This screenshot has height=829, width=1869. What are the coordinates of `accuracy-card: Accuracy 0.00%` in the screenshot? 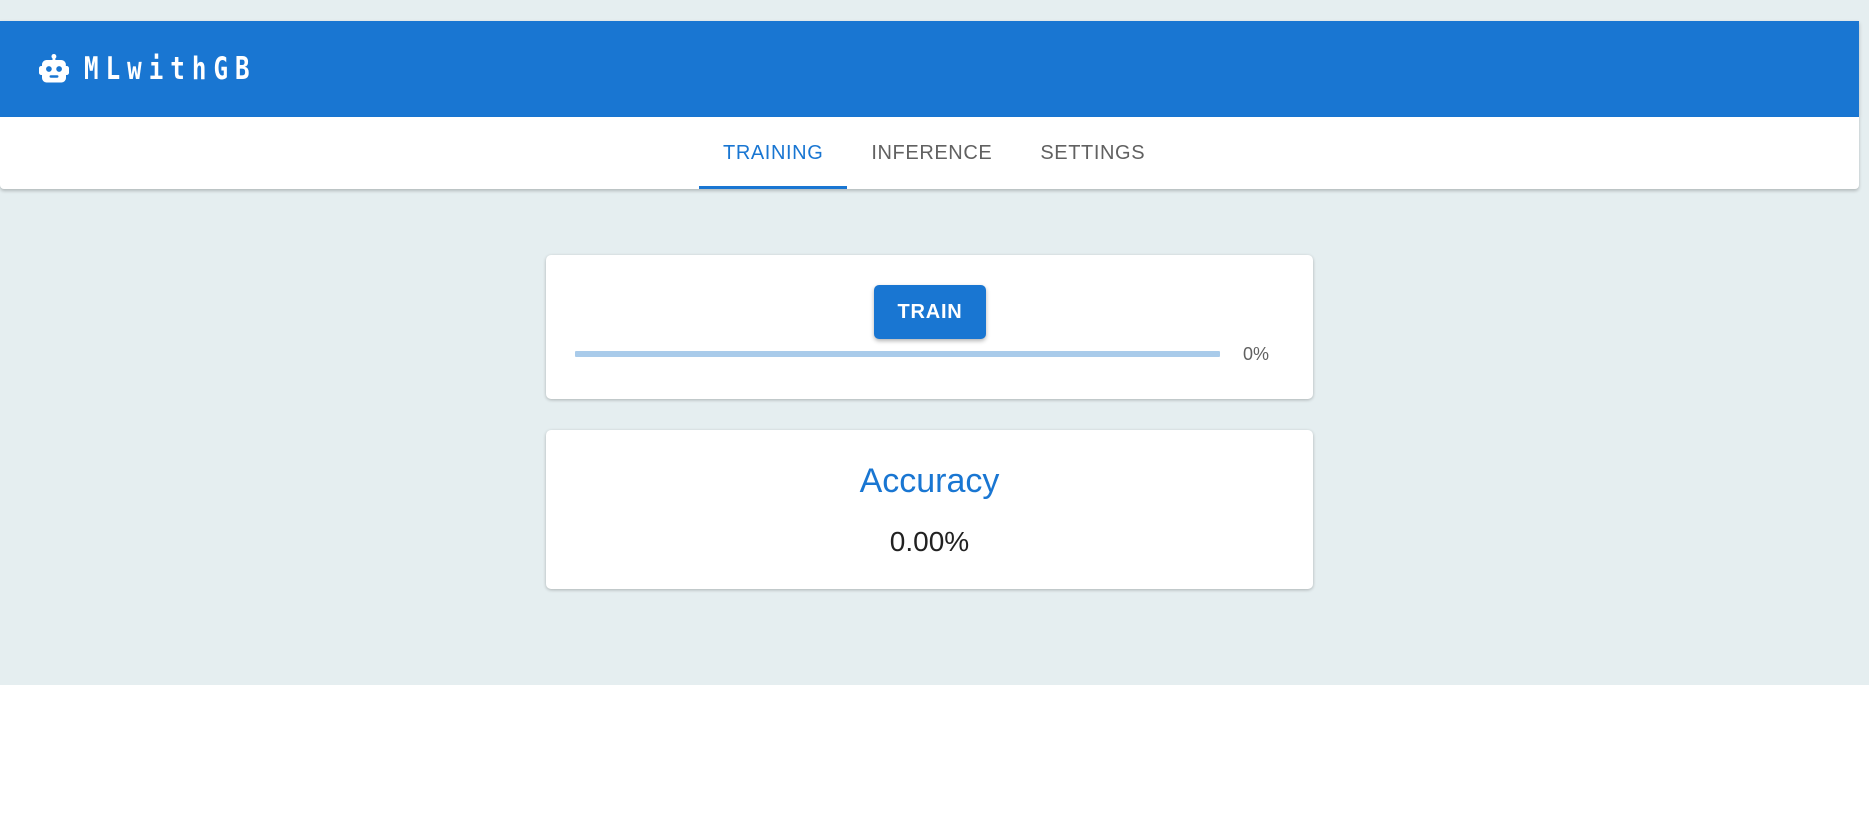 It's located at (929, 509).